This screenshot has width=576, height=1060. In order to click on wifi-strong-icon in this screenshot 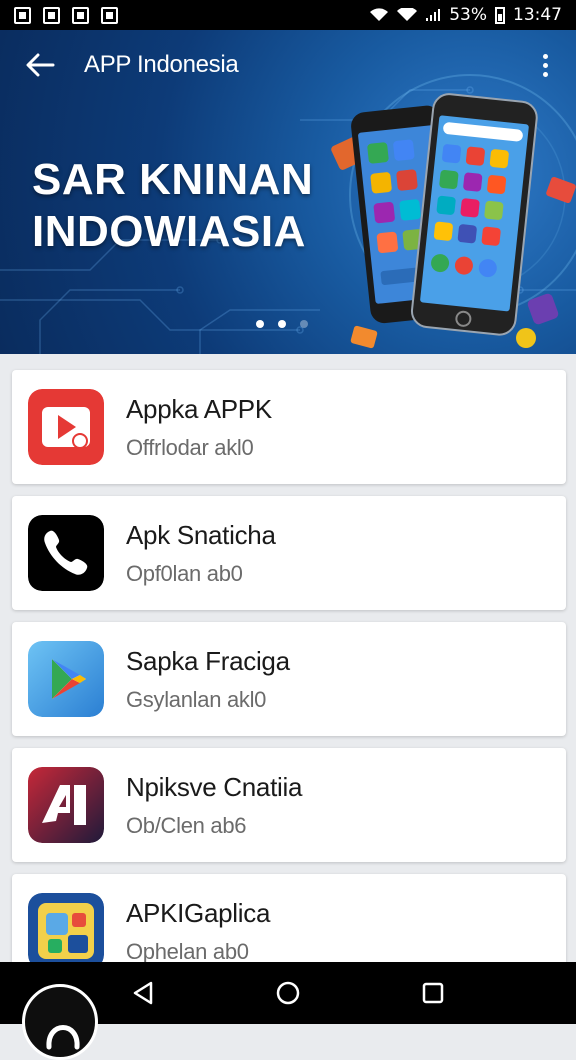, I will do `click(407, 14)`.